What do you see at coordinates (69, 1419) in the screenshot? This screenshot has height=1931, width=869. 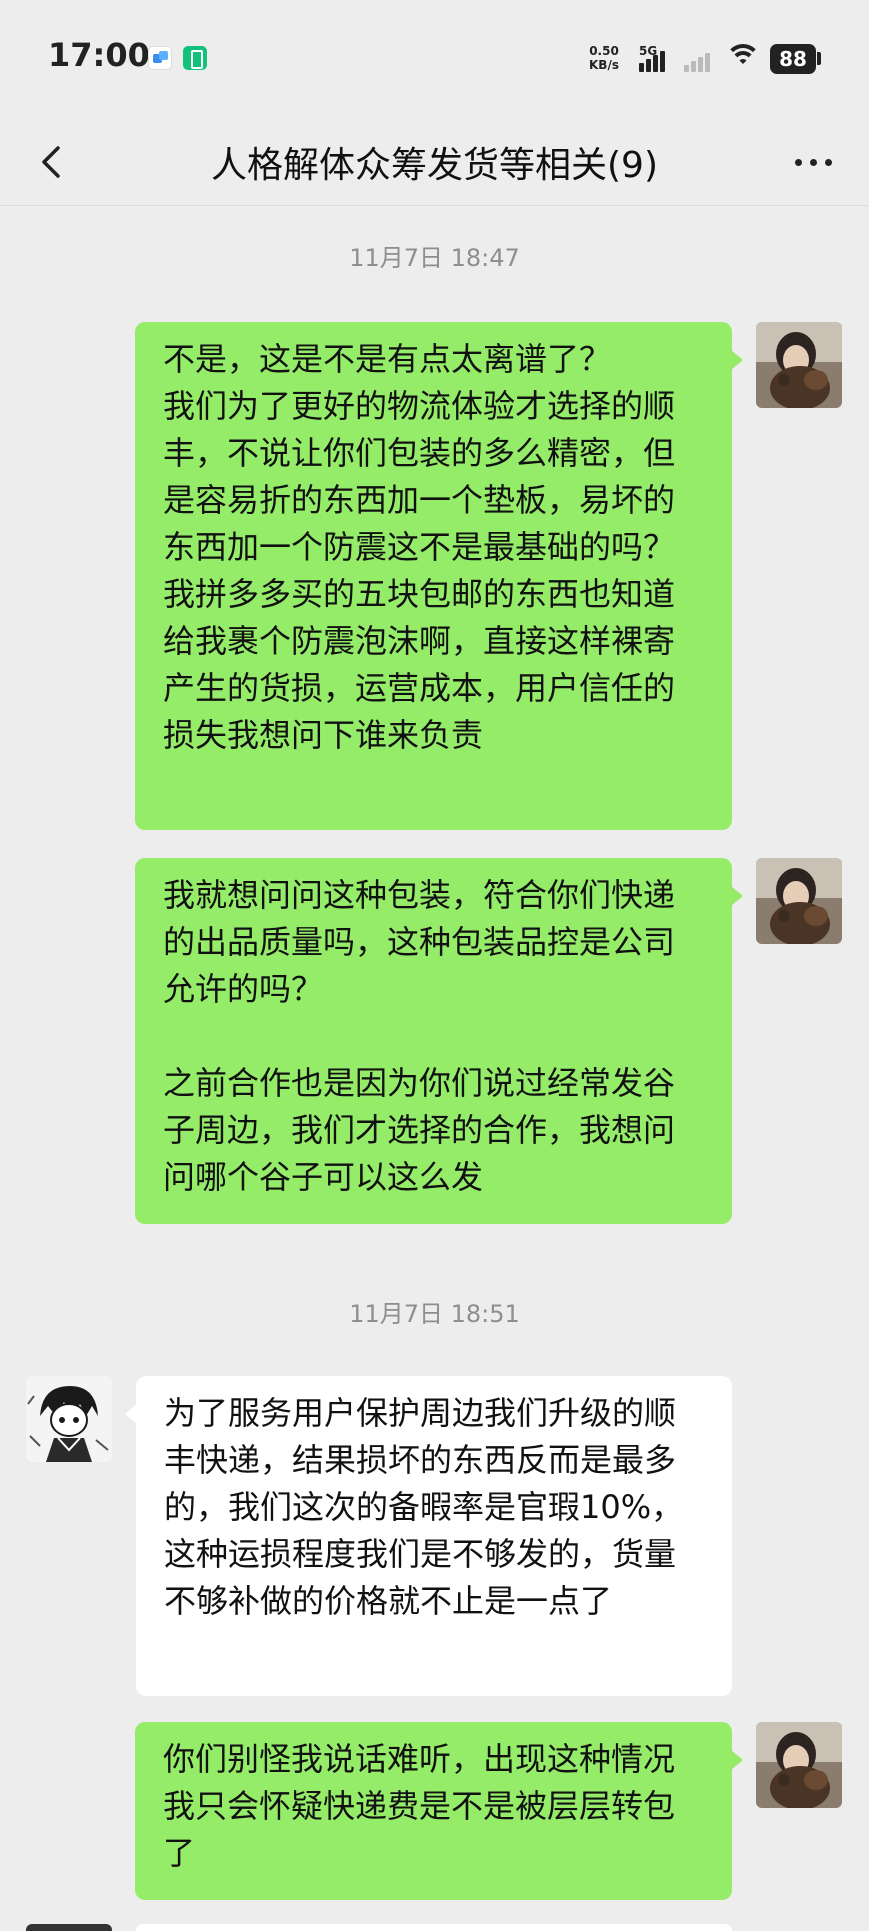 I see `contact-avatar` at bounding box center [69, 1419].